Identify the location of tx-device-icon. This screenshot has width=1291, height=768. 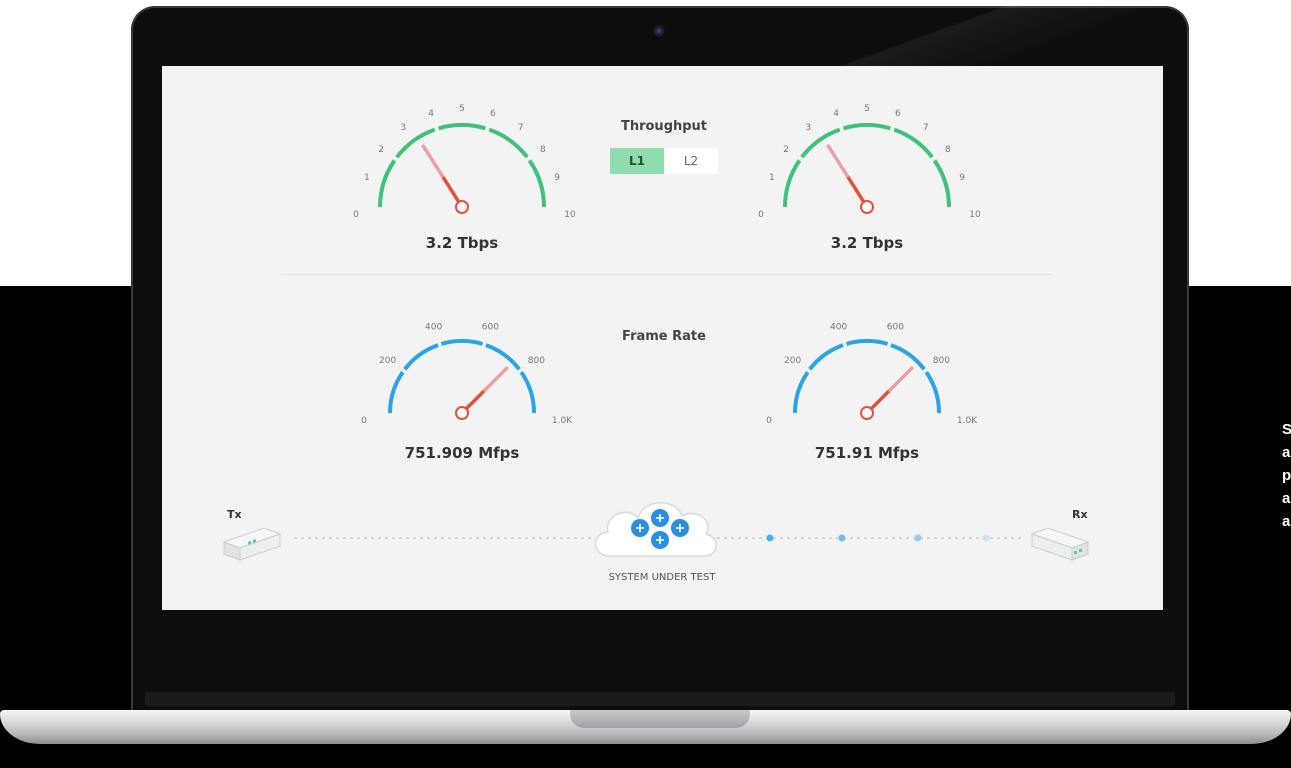
(252, 544).